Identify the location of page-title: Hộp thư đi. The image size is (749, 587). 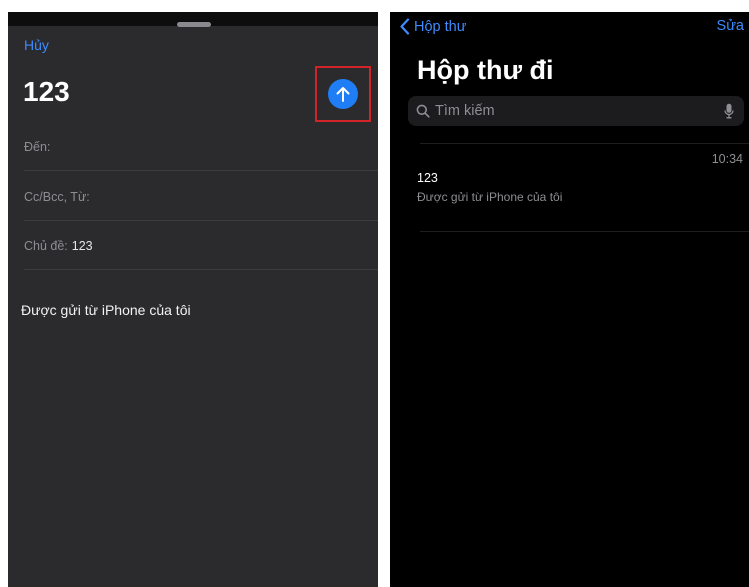
(485, 70).